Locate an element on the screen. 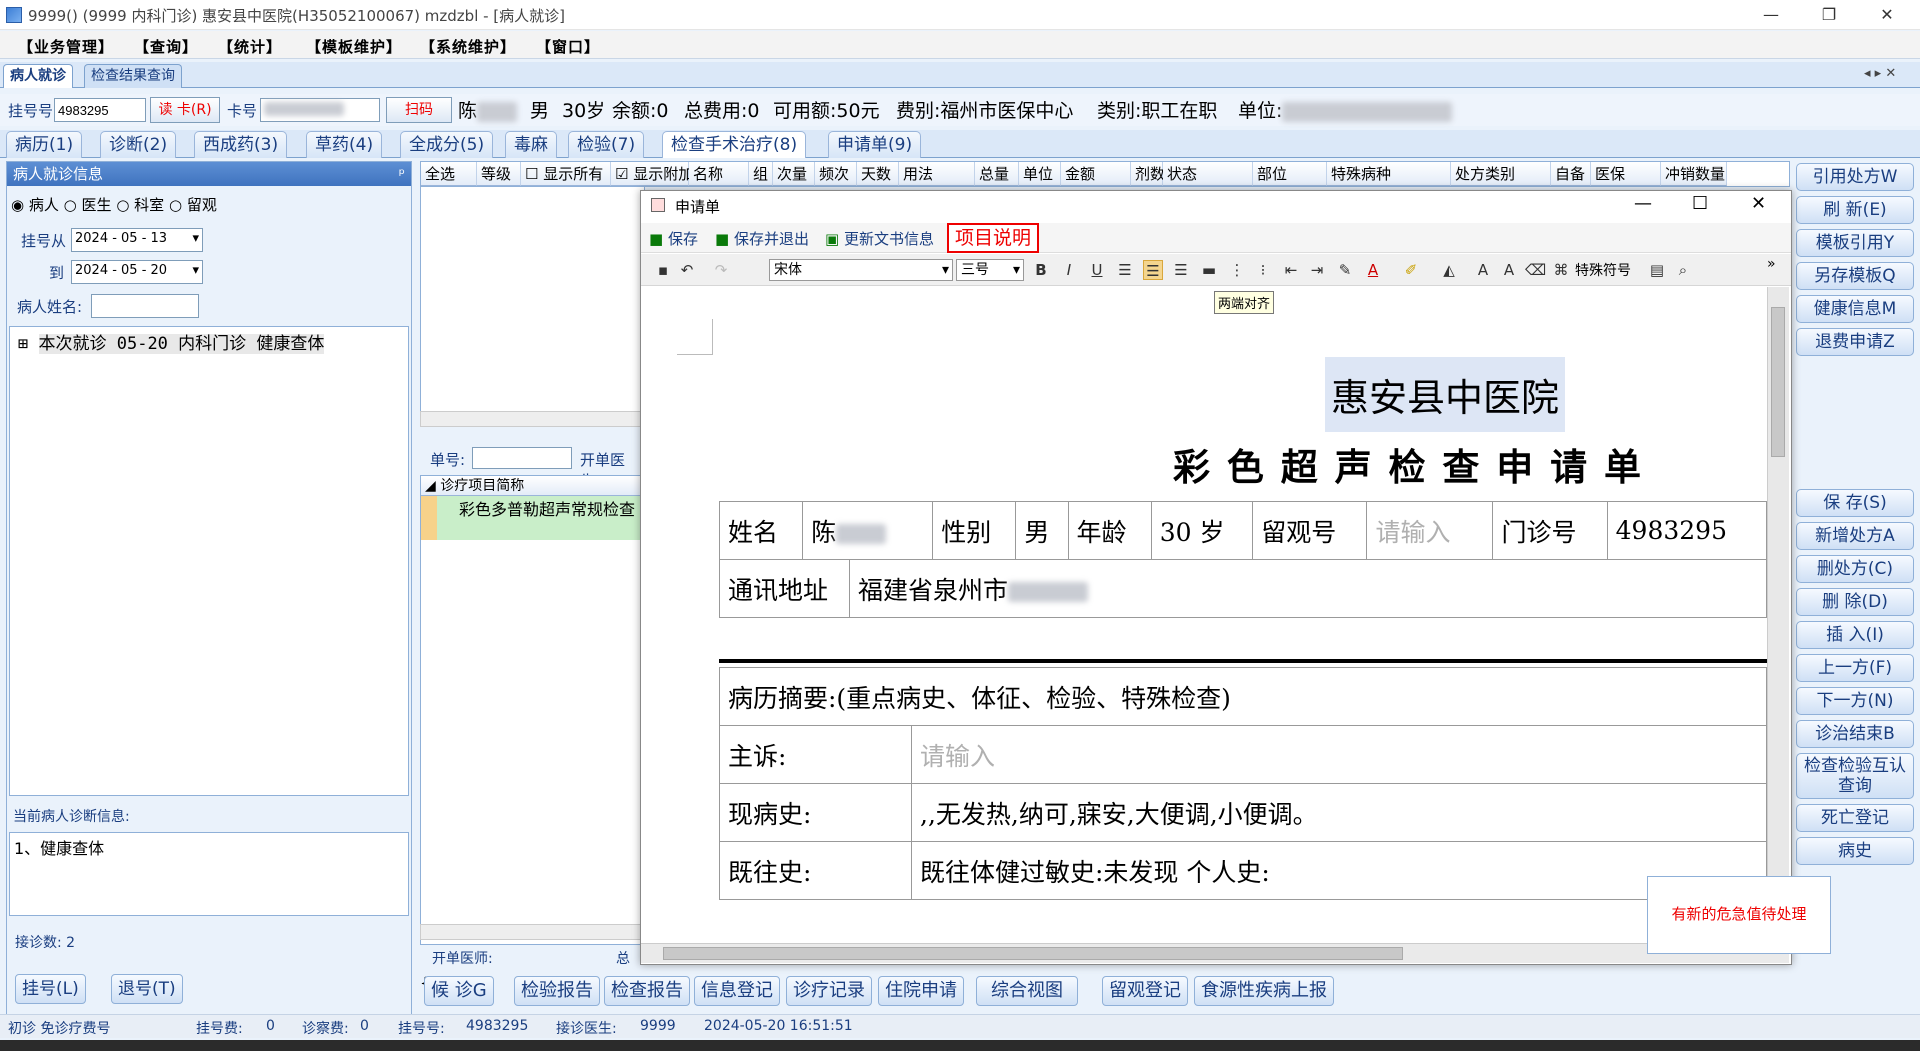 This screenshot has height=1051, width=1920. tab-exam-surgery: 检查手术治疗(8) is located at coordinates (734, 144).